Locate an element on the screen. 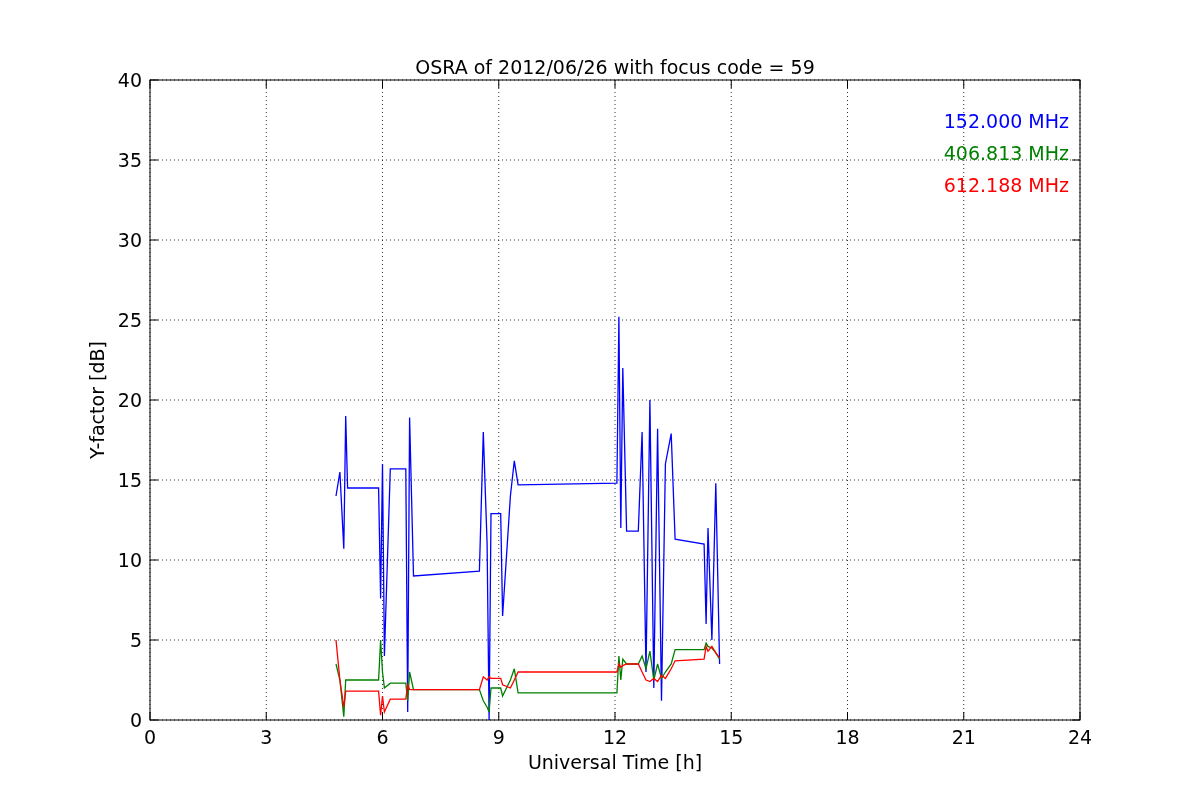 Image resolution: width=1200 pixels, height=800 pixels. chart-title: OSRA of 2012/06/26 with focus code = 59 is located at coordinates (615, 67).